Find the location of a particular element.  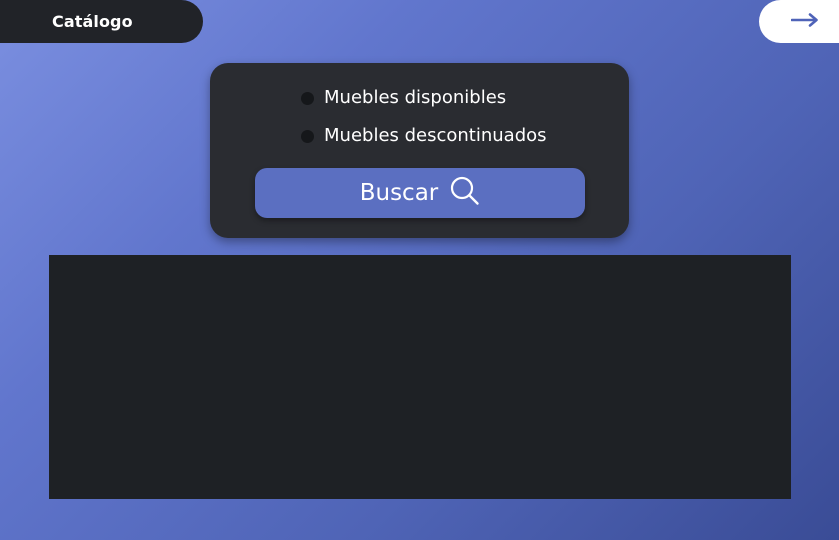

next-button is located at coordinates (799, 21).